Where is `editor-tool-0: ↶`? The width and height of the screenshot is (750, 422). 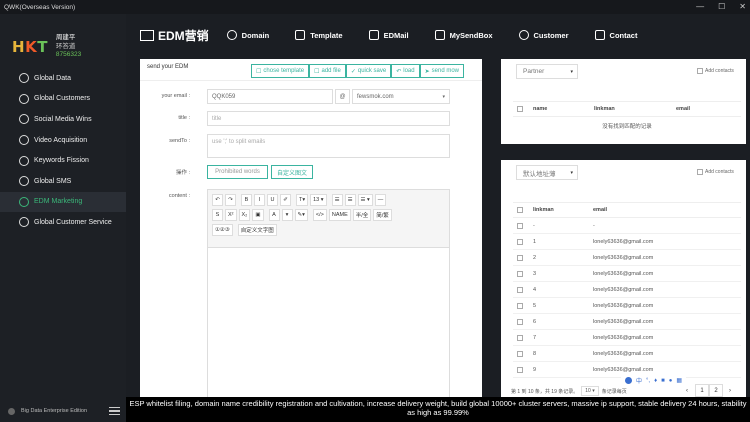
editor-tool-0: ↶ is located at coordinates (217, 200).